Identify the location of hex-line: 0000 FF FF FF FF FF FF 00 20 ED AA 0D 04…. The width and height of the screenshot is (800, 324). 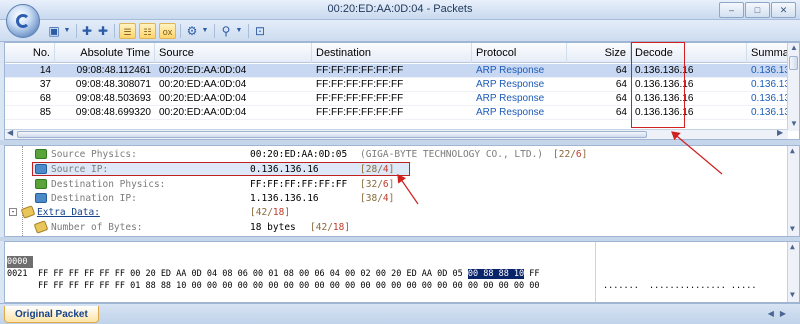
(395, 267).